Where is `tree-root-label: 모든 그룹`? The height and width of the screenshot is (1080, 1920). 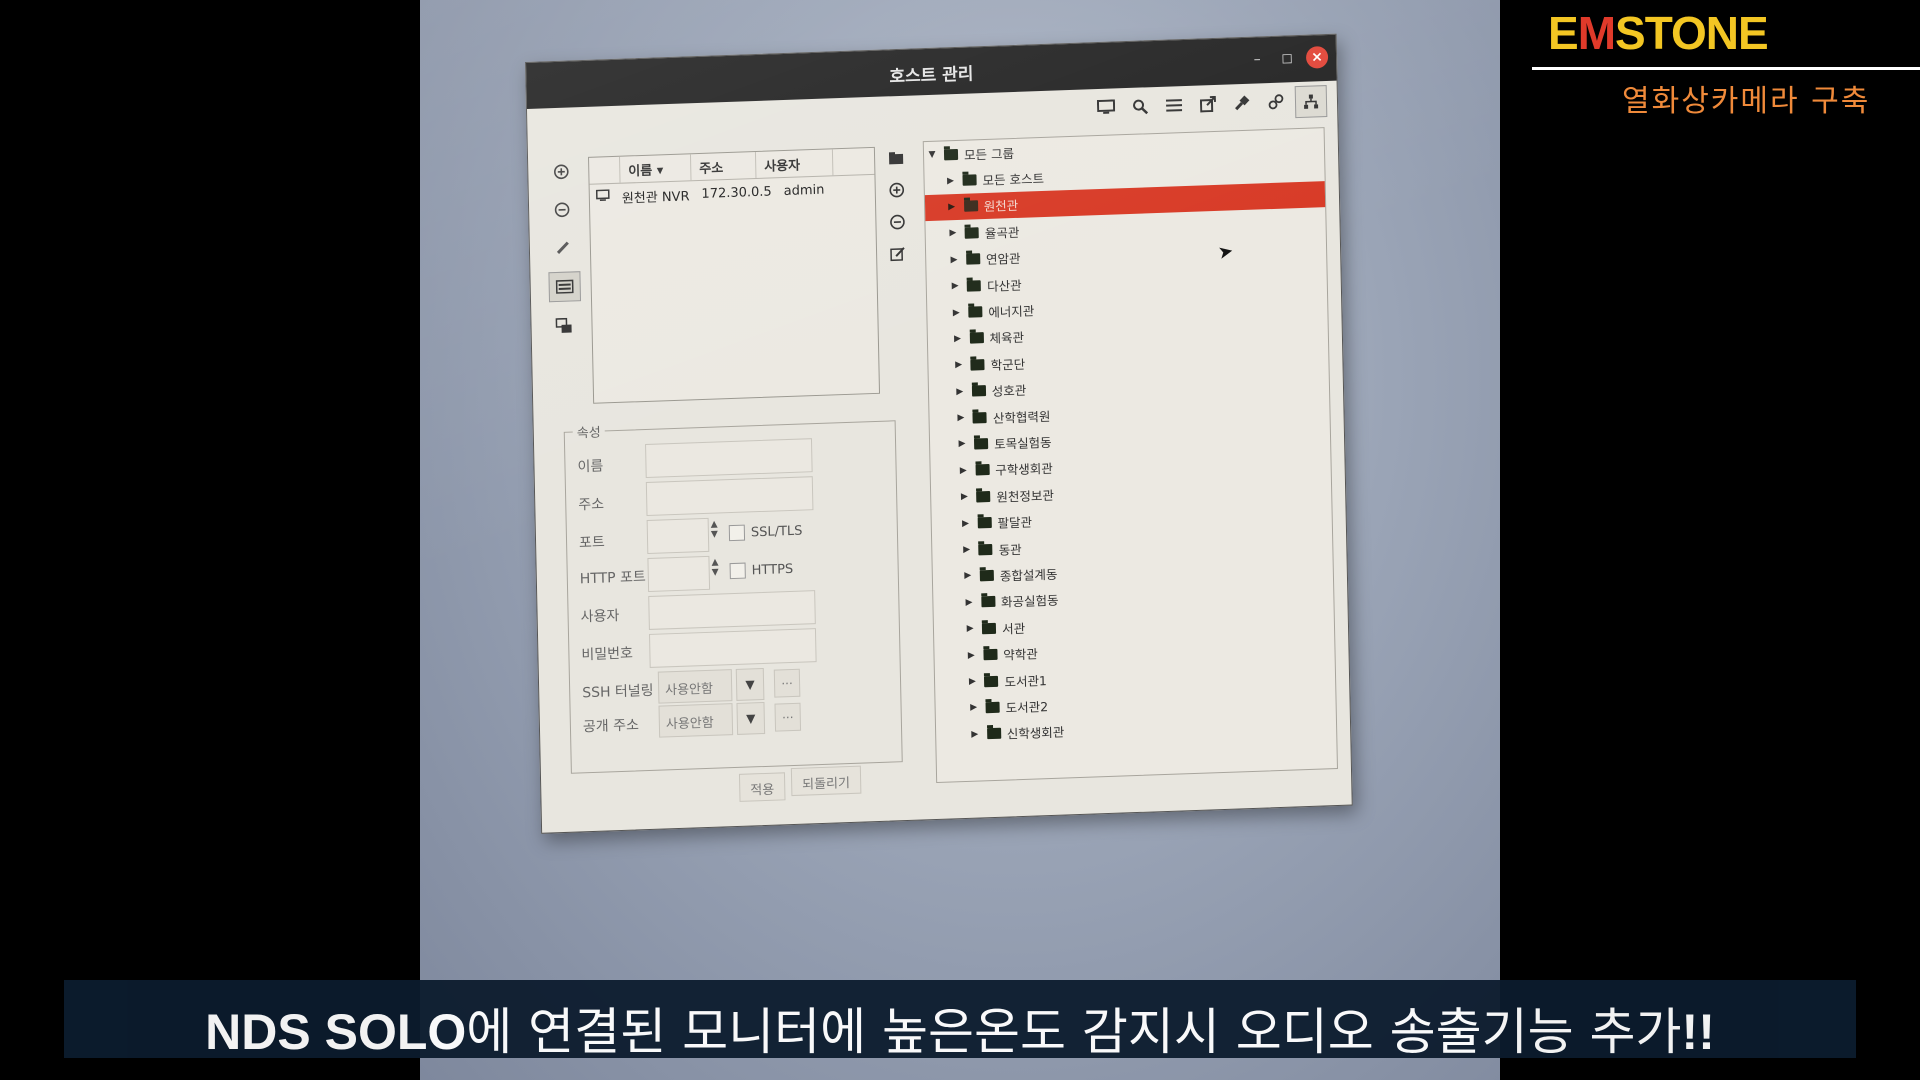 tree-root-label: 모든 그룹 is located at coordinates (989, 154).